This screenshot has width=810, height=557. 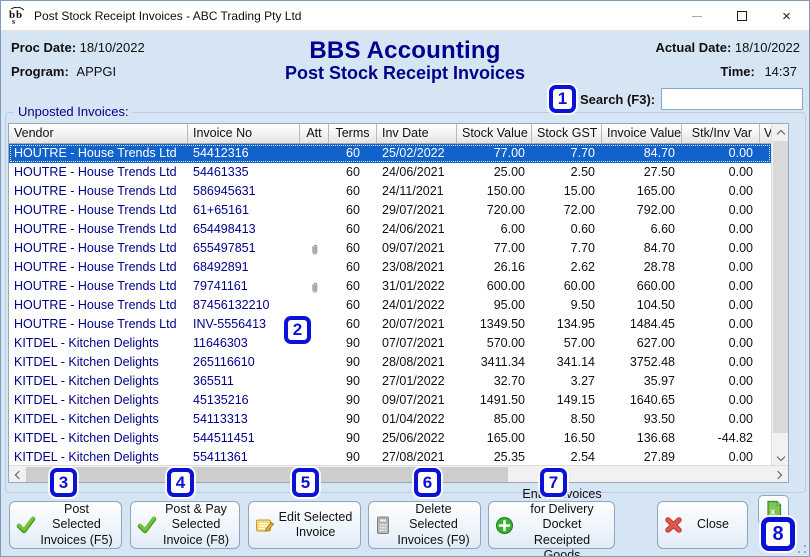 What do you see at coordinates (512, 229) in the screenshot?
I see `stock-value-cell: 6.00` at bounding box center [512, 229].